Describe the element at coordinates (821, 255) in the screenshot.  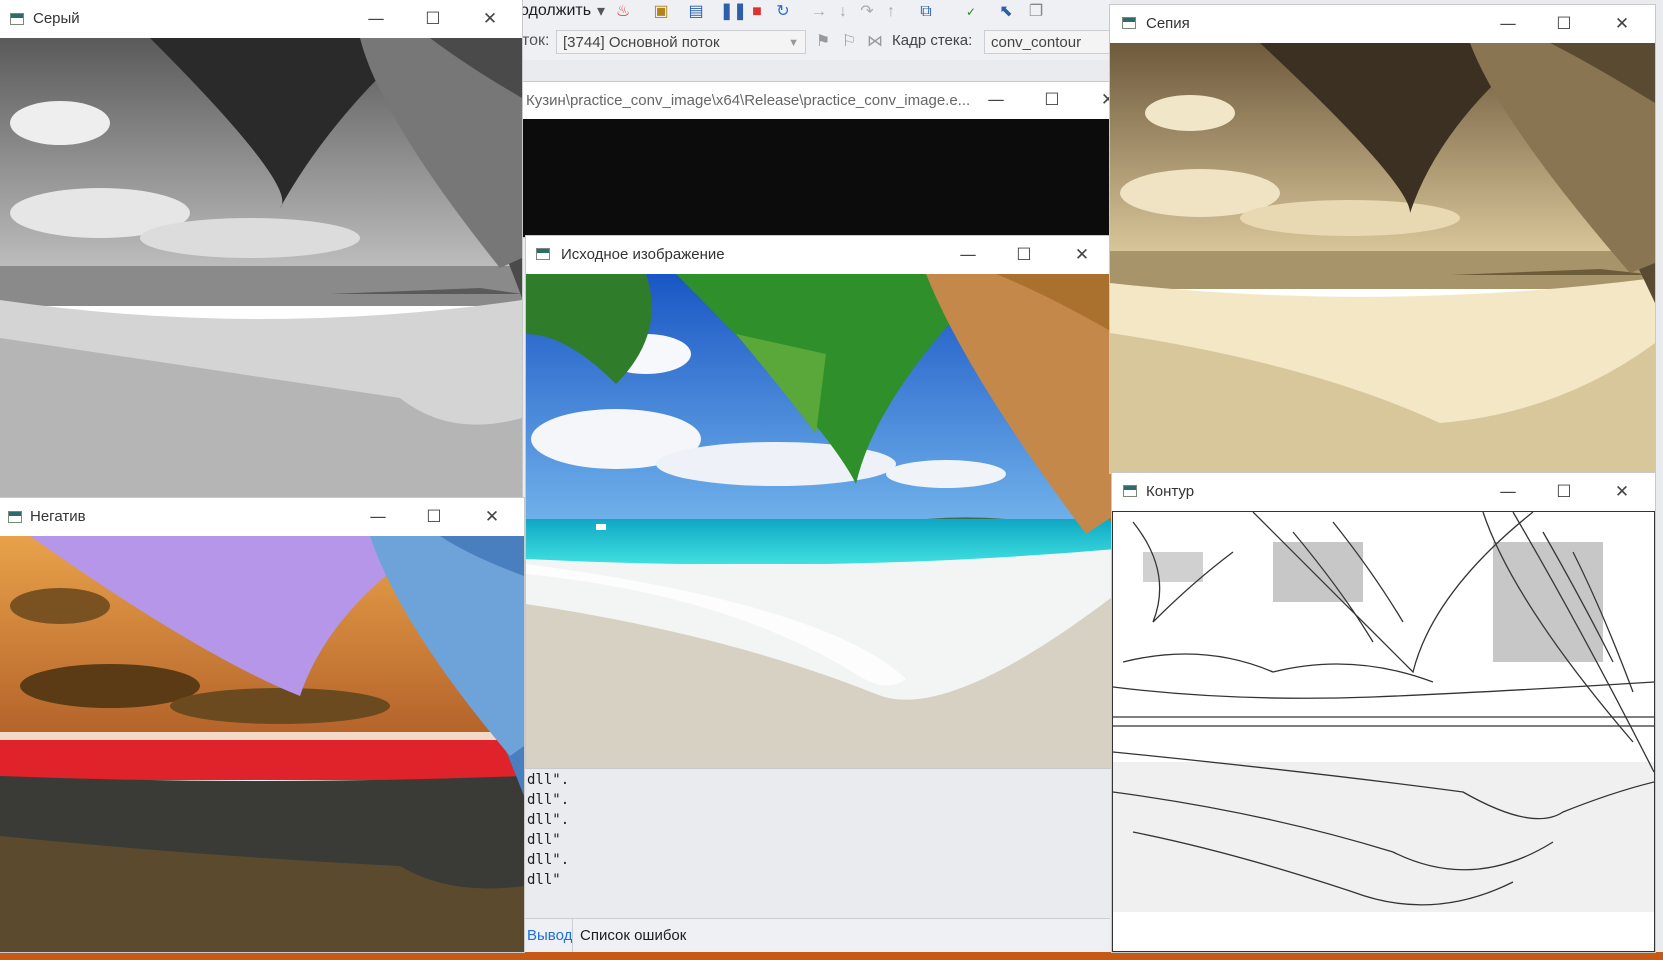
I see `original-titlebar: Исходное изображение — ☐ ✕` at that location.